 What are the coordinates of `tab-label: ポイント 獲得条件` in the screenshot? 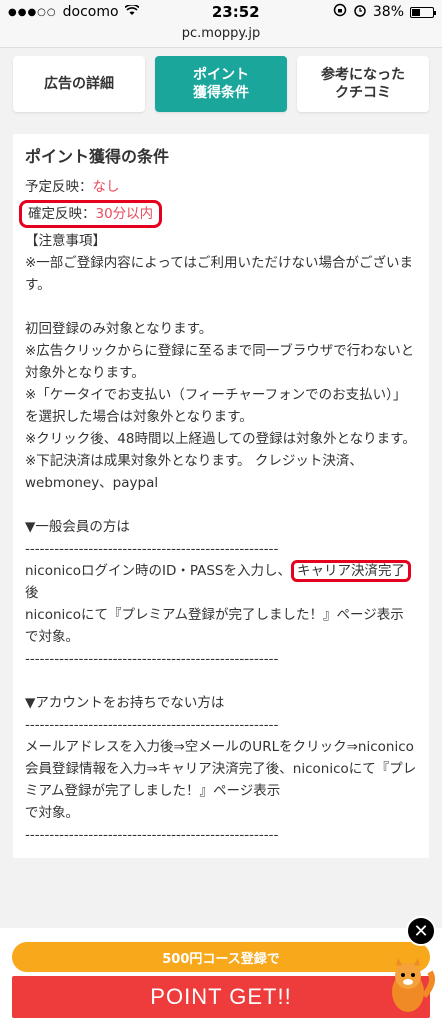 It's located at (221, 84).